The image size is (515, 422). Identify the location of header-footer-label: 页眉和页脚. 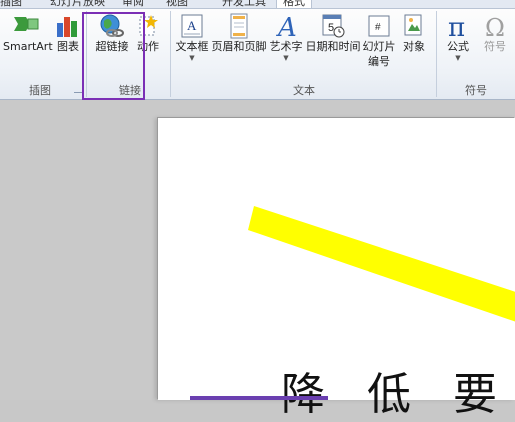
(239, 46).